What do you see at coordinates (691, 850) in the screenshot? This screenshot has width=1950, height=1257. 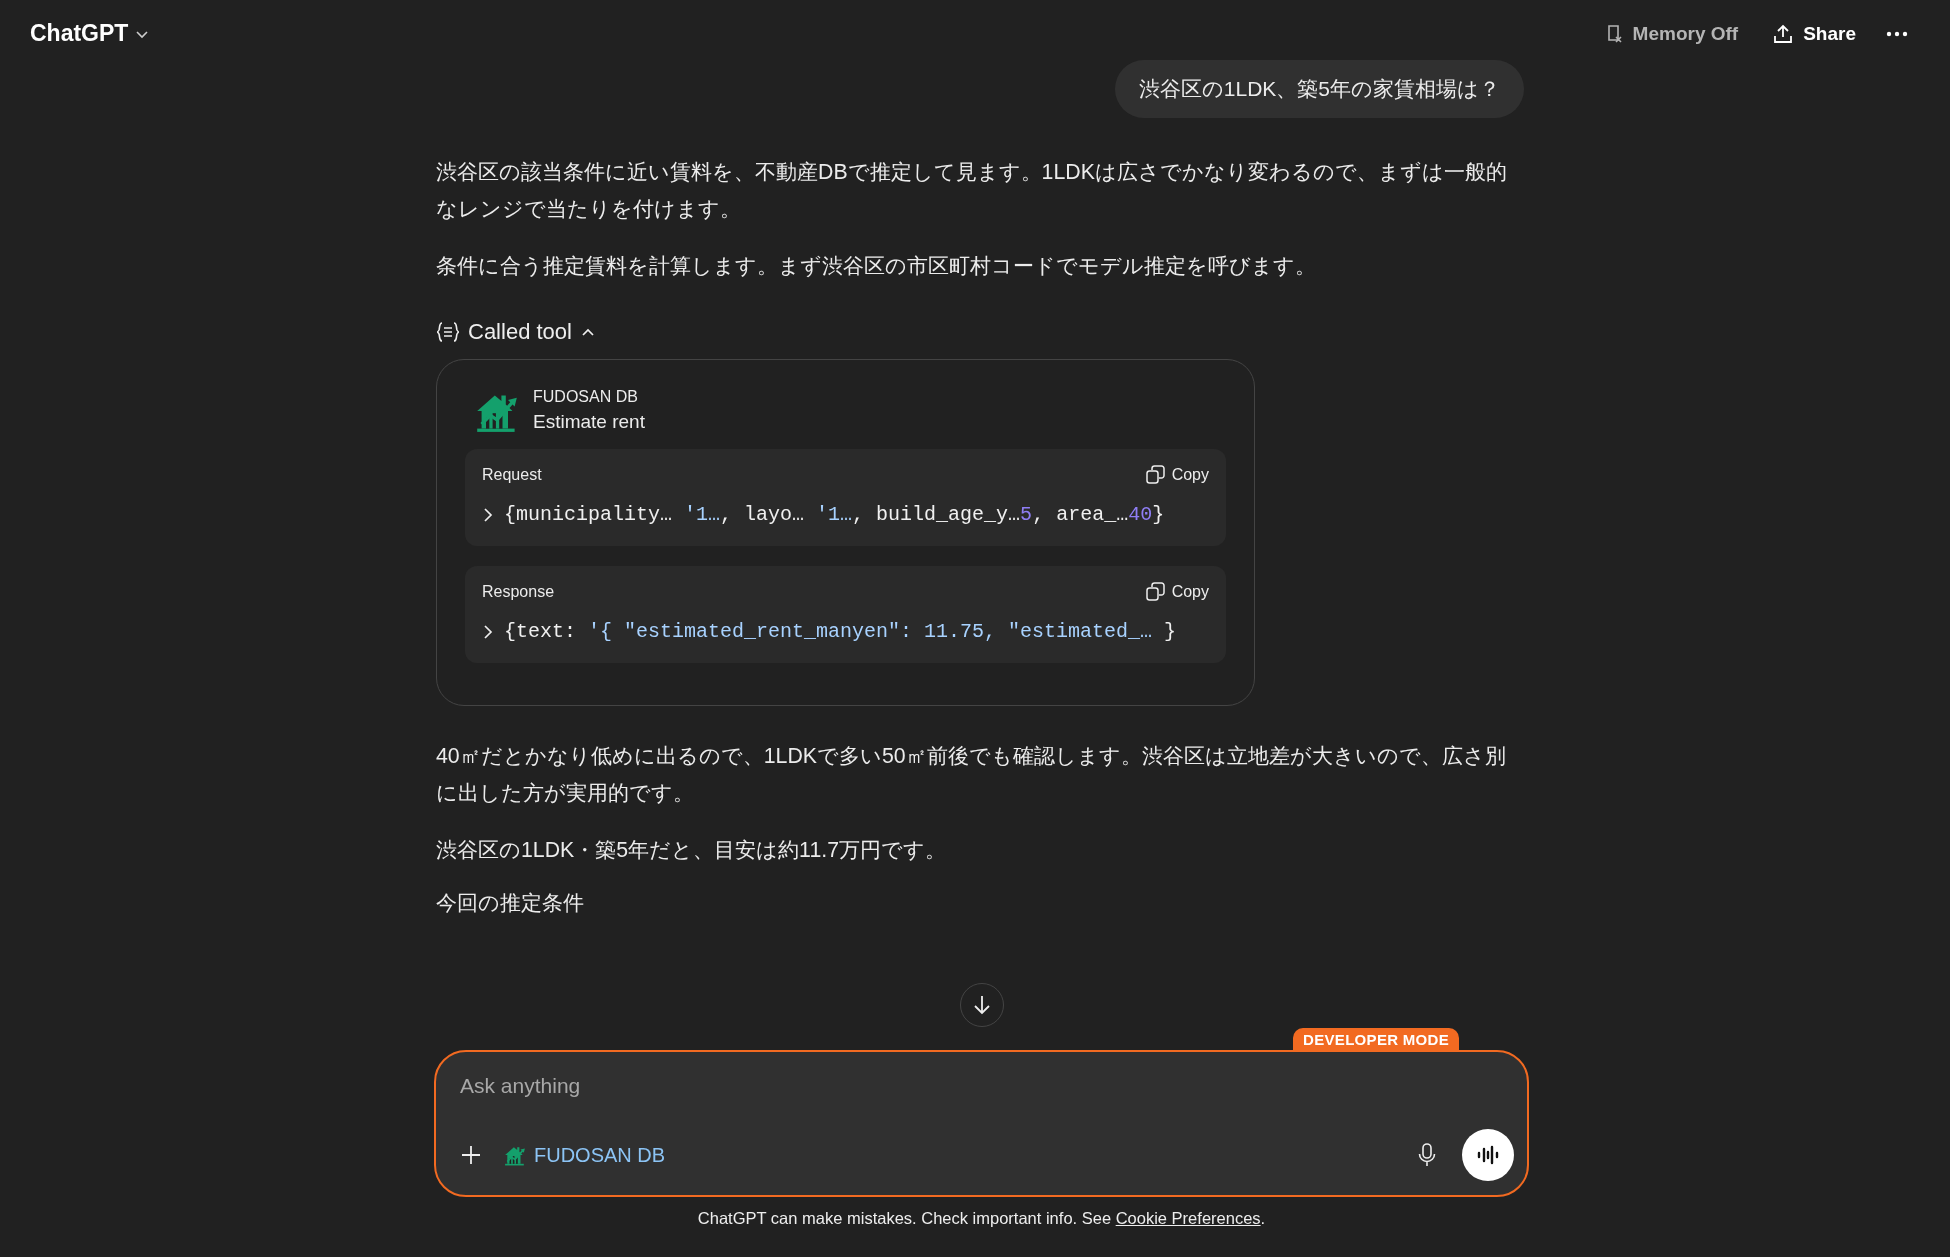 I see `assistant-paragraph: 渋谷区の1LDK・築5年だと、目安は約11.7万円です。` at bounding box center [691, 850].